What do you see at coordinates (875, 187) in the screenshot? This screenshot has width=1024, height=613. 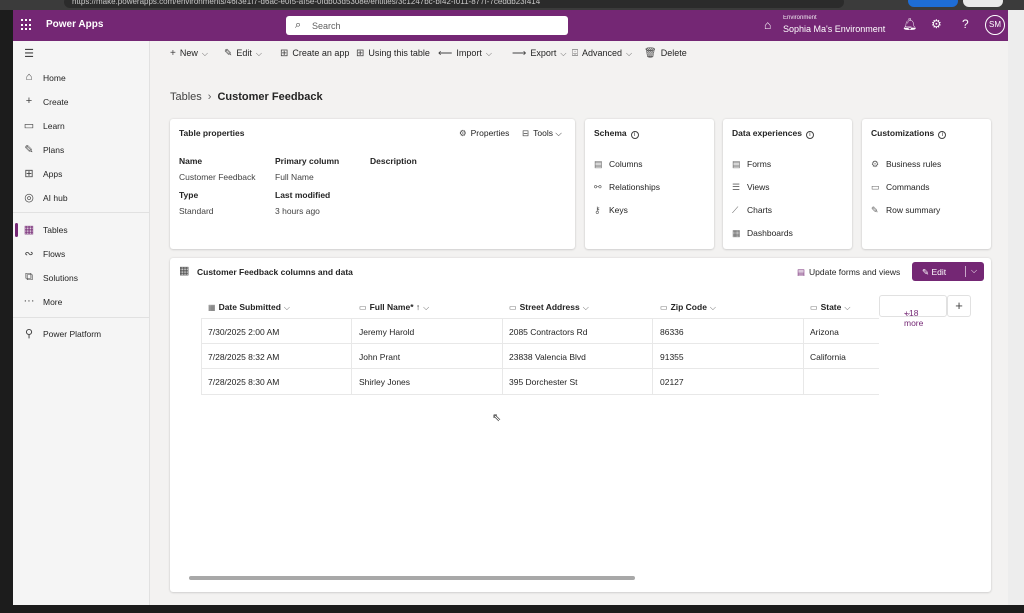 I see `command-icon: ▭` at bounding box center [875, 187].